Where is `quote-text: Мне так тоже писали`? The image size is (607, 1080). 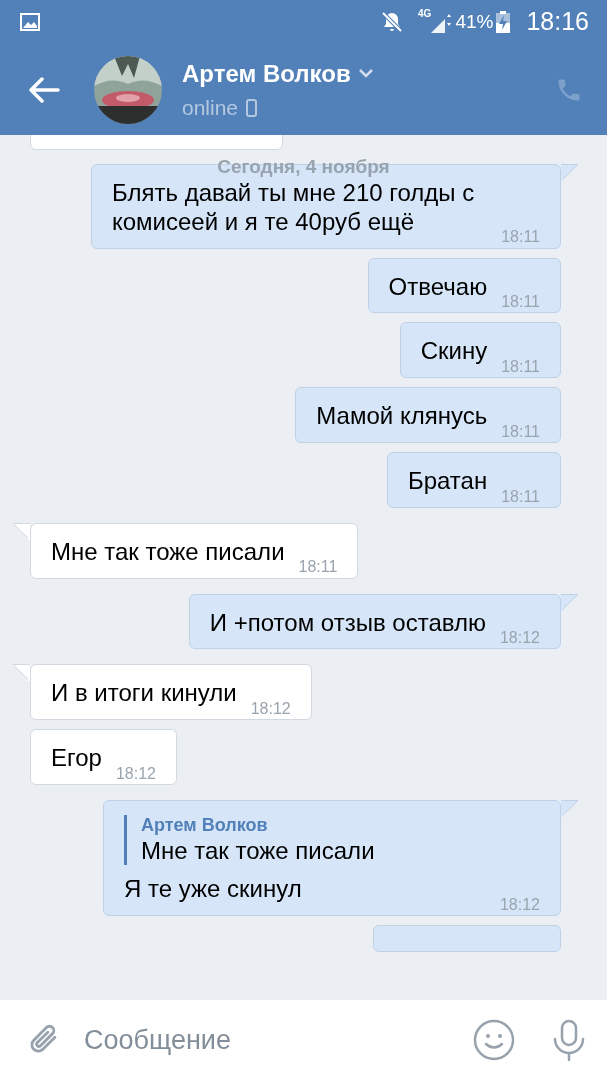 quote-text: Мне так тоже писали is located at coordinates (258, 851).